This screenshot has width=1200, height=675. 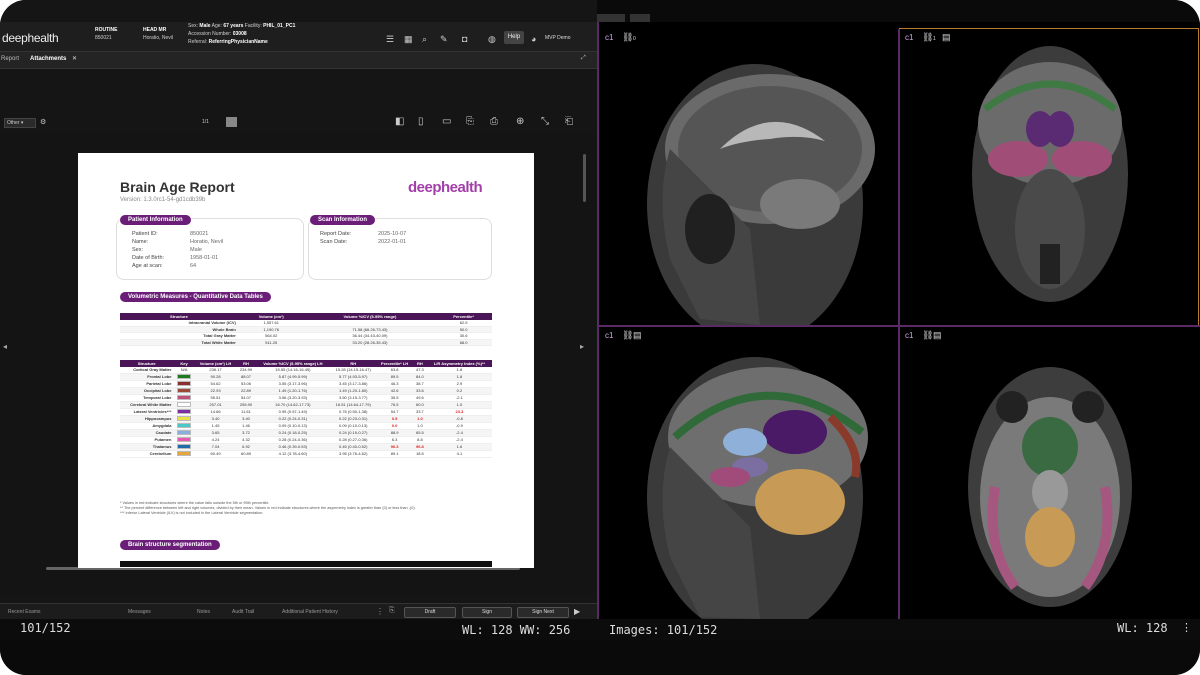 What do you see at coordinates (459, 440) in the screenshot?
I see `table-cell: -2.4` at bounding box center [459, 440].